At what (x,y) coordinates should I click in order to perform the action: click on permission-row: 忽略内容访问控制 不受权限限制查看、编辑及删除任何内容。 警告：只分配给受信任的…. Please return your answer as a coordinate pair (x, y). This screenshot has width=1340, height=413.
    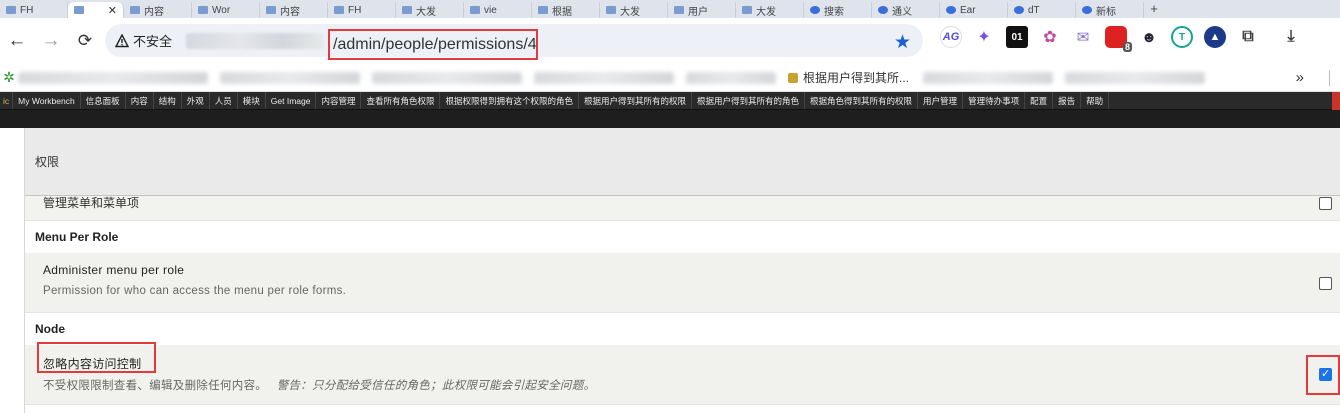
    Looking at the image, I should click on (682, 373).